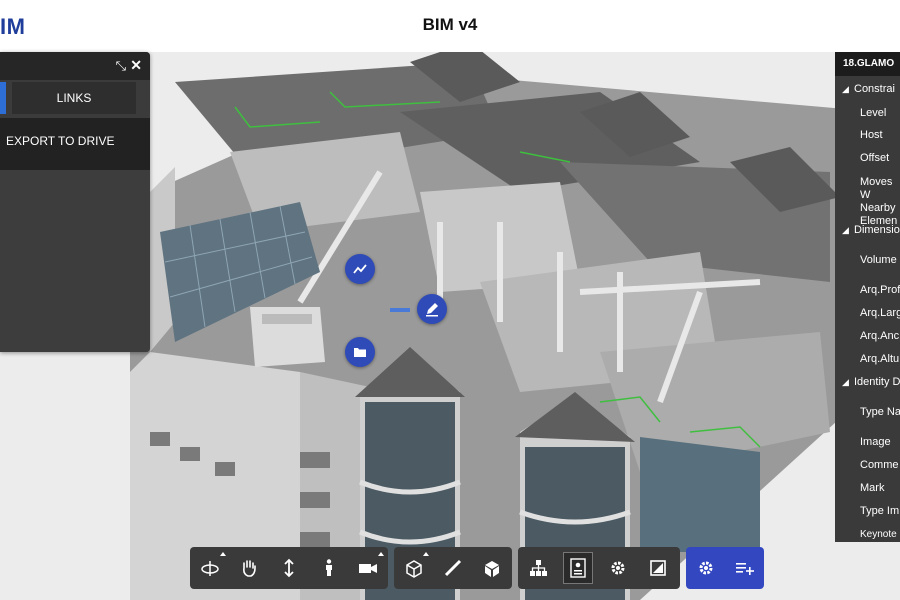 Image resolution: width=900 pixels, height=600 pixels. What do you see at coordinates (75, 144) in the screenshot?
I see `export-to-drive-button: EXPORT TO DRIVE` at bounding box center [75, 144].